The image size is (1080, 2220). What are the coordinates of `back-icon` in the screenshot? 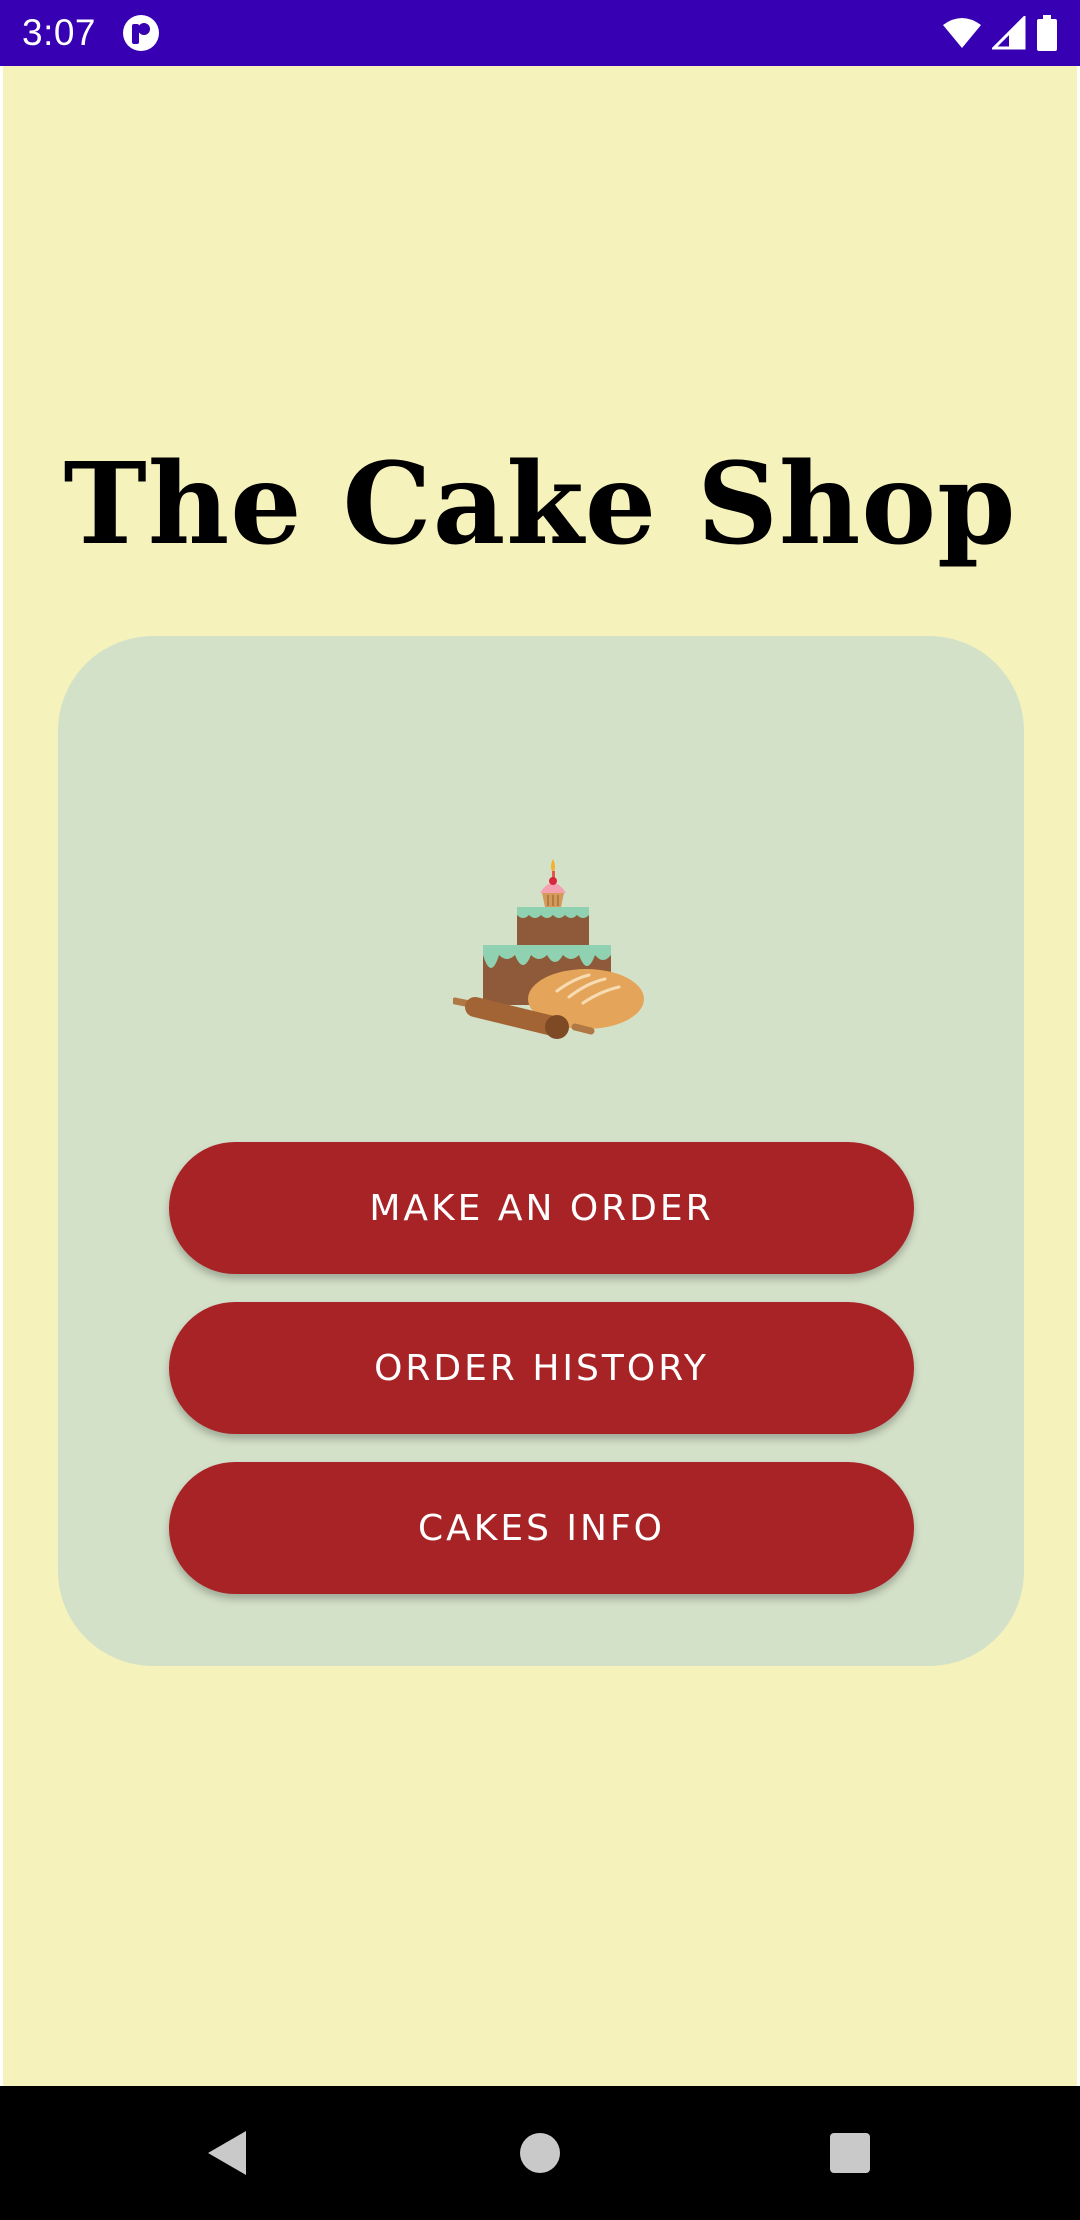 It's located at (227, 2153).